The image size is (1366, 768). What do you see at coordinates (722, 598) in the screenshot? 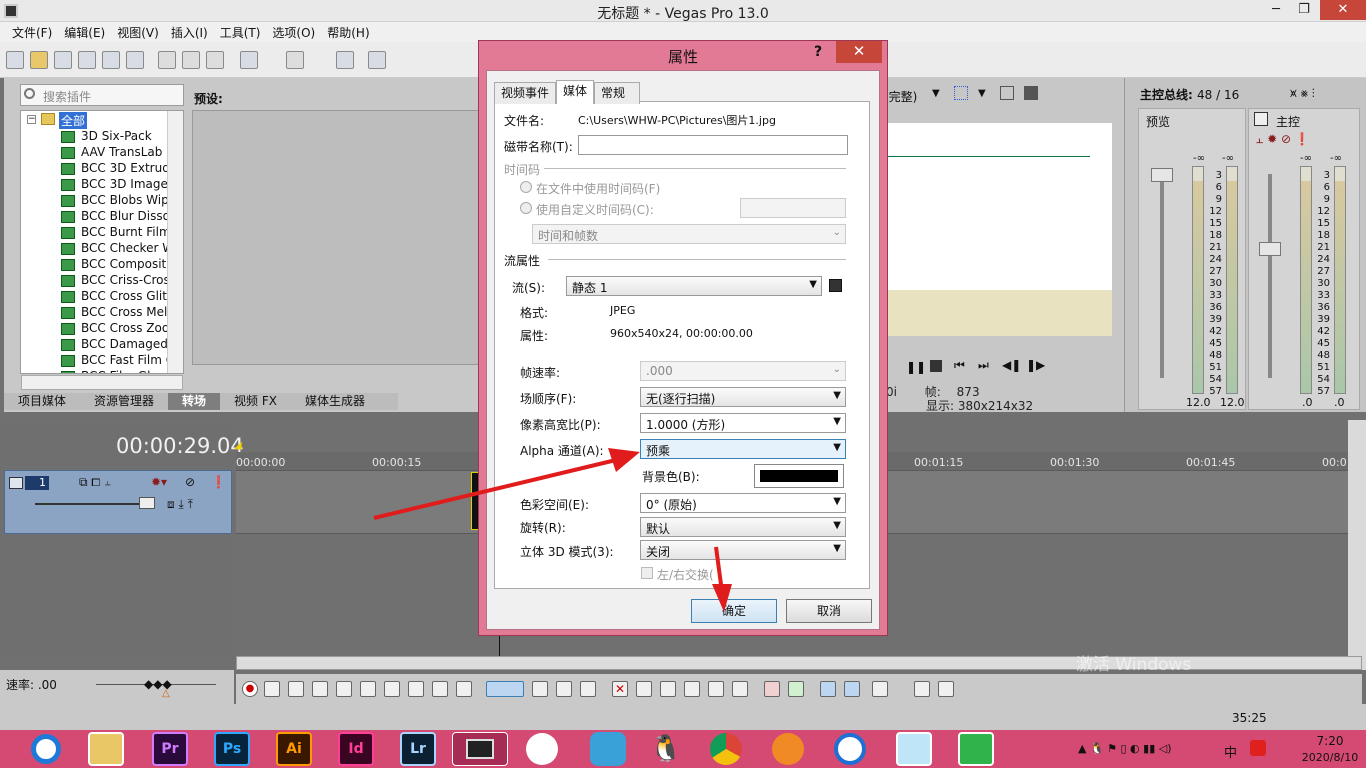
I see `arrow-head-ok` at bounding box center [722, 598].